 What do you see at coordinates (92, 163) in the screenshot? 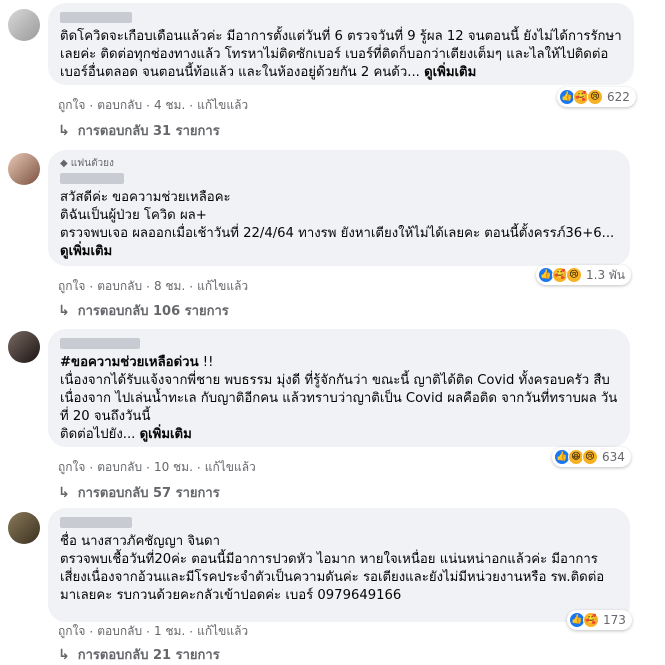
I see `badge-label: แฟนตัวยง` at bounding box center [92, 163].